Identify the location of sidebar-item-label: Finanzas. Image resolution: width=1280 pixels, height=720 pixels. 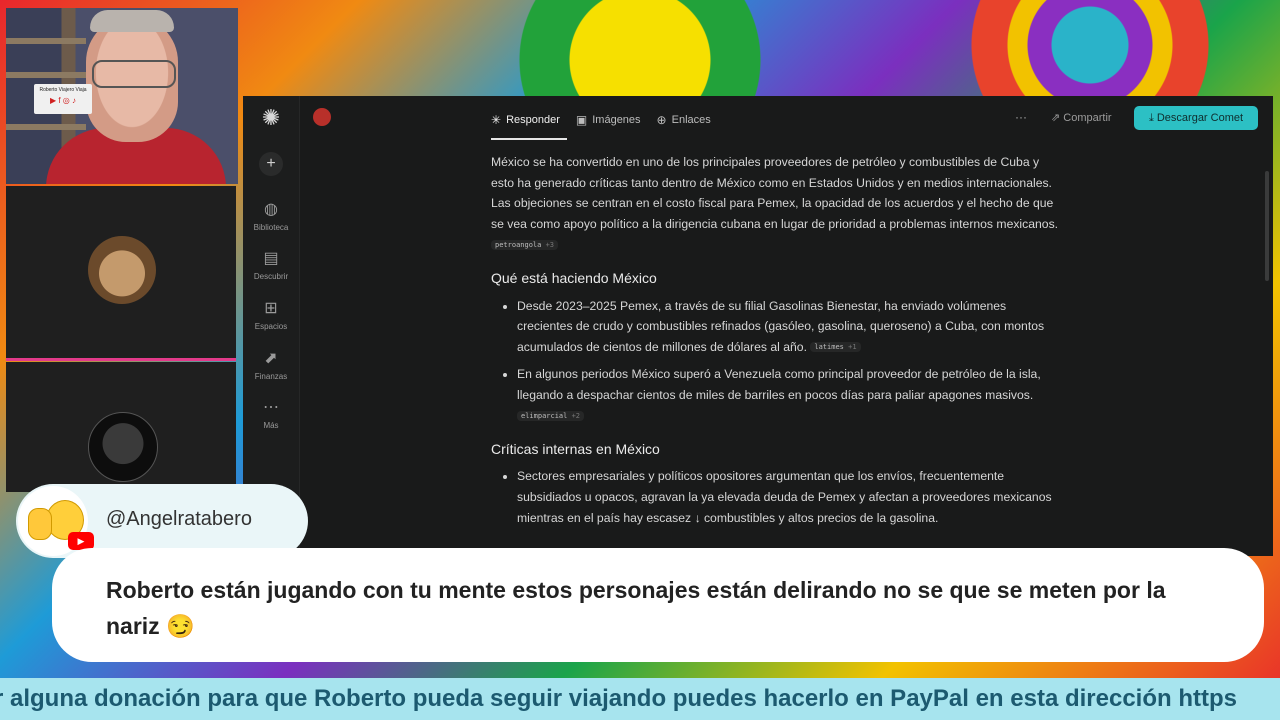
(271, 376).